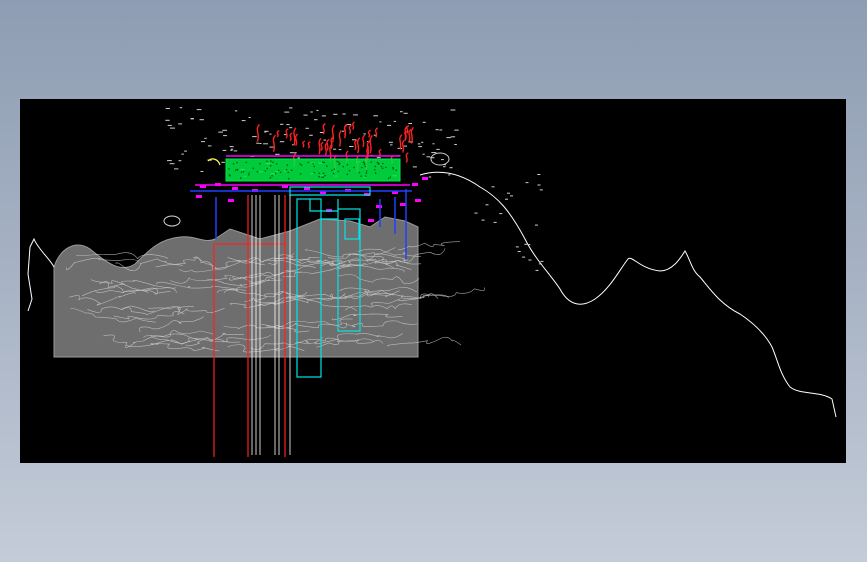 This screenshot has width=867, height=562. What do you see at coordinates (214, 162) in the screenshot?
I see `highlight-mark` at bounding box center [214, 162].